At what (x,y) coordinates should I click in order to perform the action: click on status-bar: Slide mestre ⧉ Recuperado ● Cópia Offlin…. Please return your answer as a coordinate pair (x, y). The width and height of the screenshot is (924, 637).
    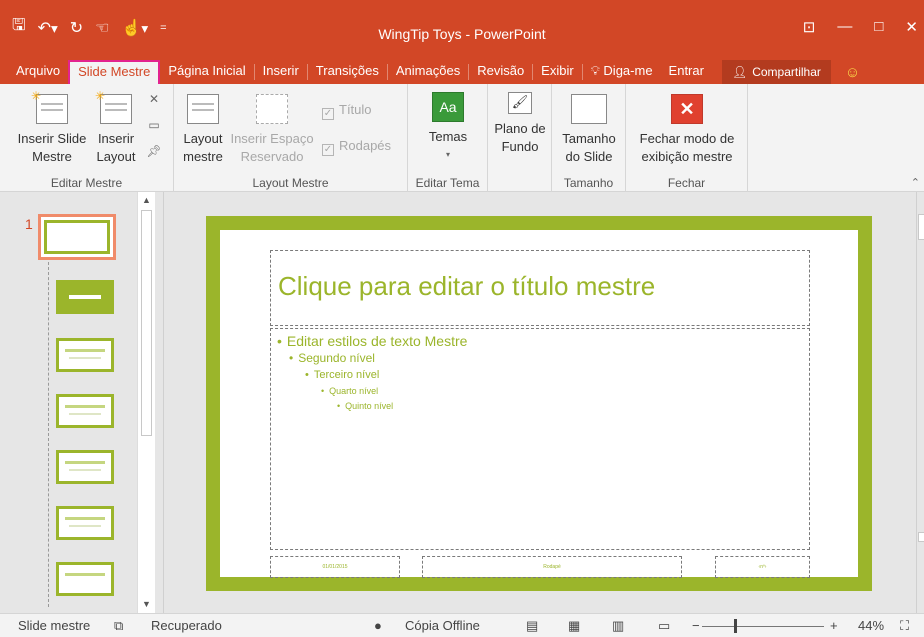
    Looking at the image, I should click on (462, 625).